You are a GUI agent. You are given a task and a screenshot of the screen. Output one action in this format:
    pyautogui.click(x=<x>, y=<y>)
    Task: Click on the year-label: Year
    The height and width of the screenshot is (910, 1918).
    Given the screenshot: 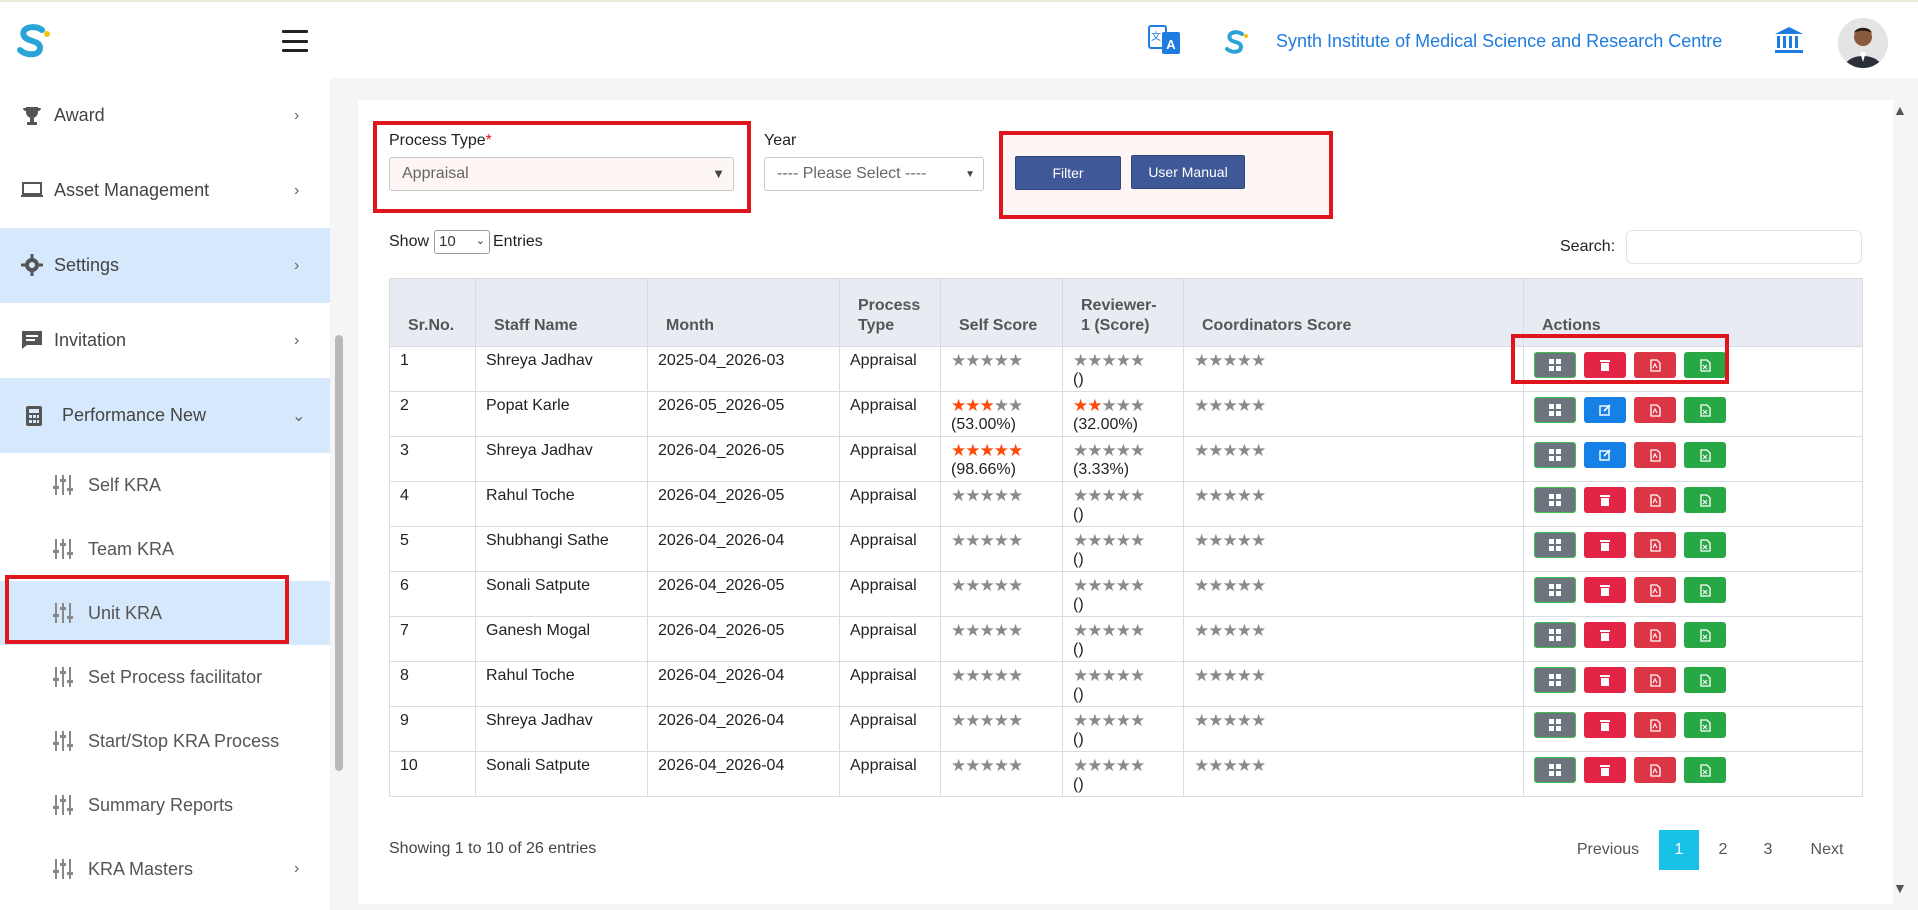 What is the action you would take?
    pyautogui.click(x=780, y=140)
    